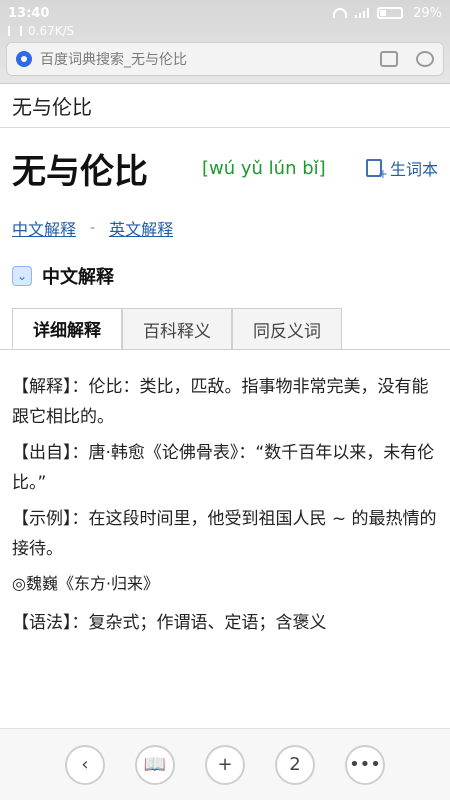  What do you see at coordinates (78, 277) in the screenshot?
I see `section-title: 中文解释` at bounding box center [78, 277].